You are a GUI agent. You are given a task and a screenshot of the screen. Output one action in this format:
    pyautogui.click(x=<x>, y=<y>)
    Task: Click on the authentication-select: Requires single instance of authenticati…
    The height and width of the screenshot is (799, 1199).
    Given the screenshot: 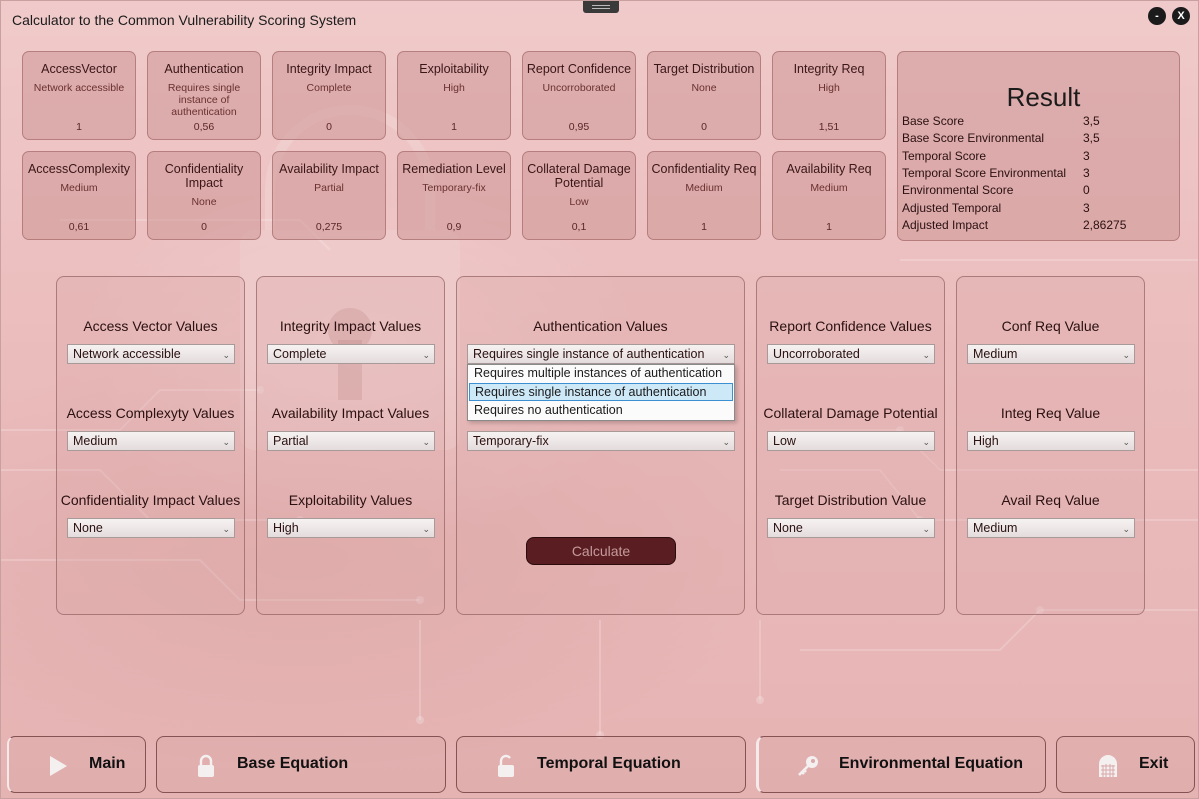 What is the action you would take?
    pyautogui.click(x=601, y=354)
    